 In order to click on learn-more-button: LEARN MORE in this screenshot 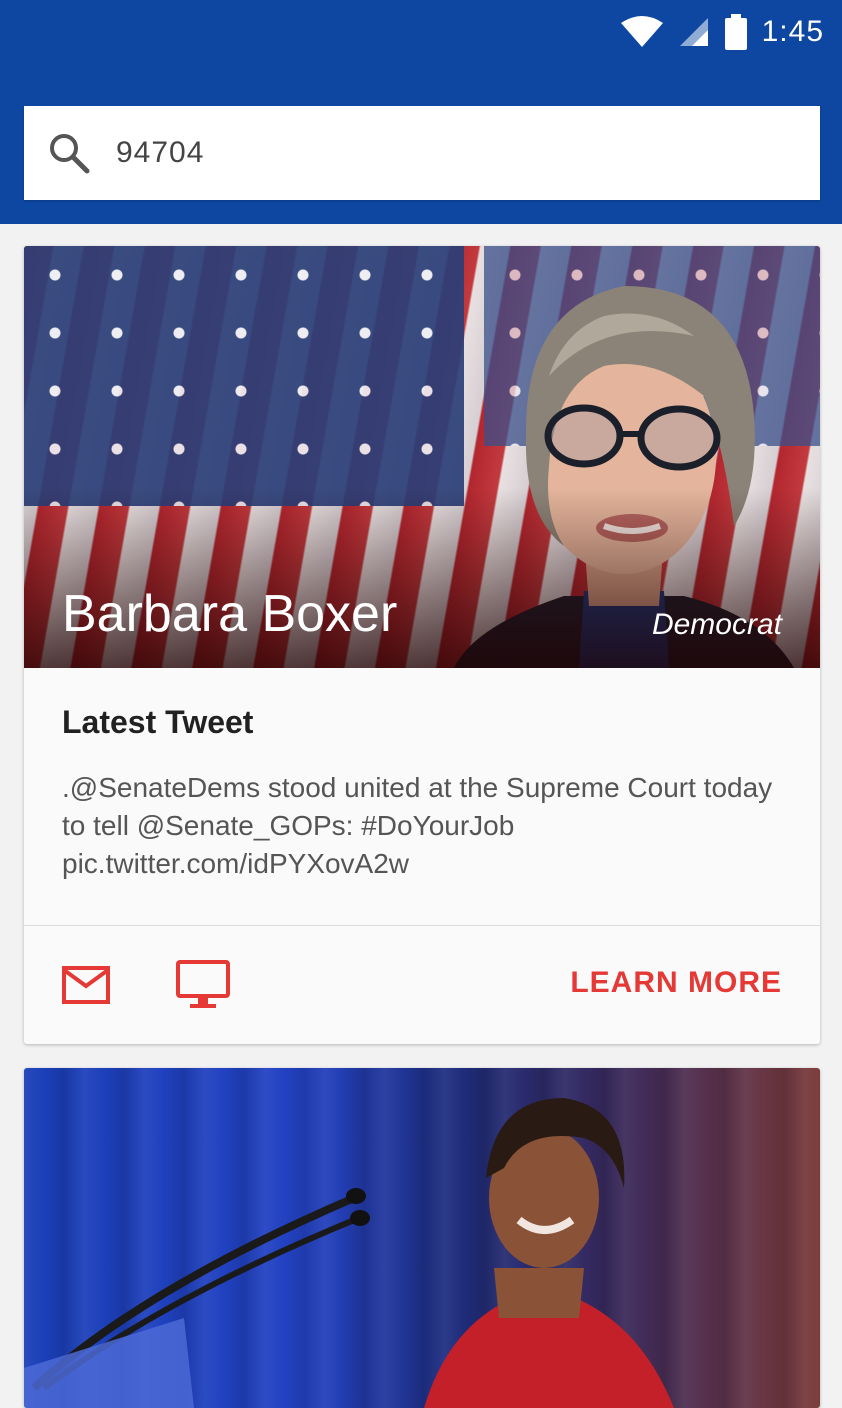, I will do `click(676, 983)`.